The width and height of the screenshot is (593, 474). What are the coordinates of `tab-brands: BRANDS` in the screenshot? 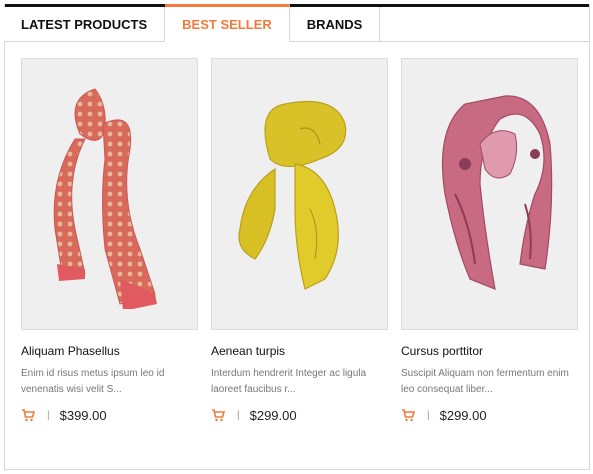 It's located at (335, 24).